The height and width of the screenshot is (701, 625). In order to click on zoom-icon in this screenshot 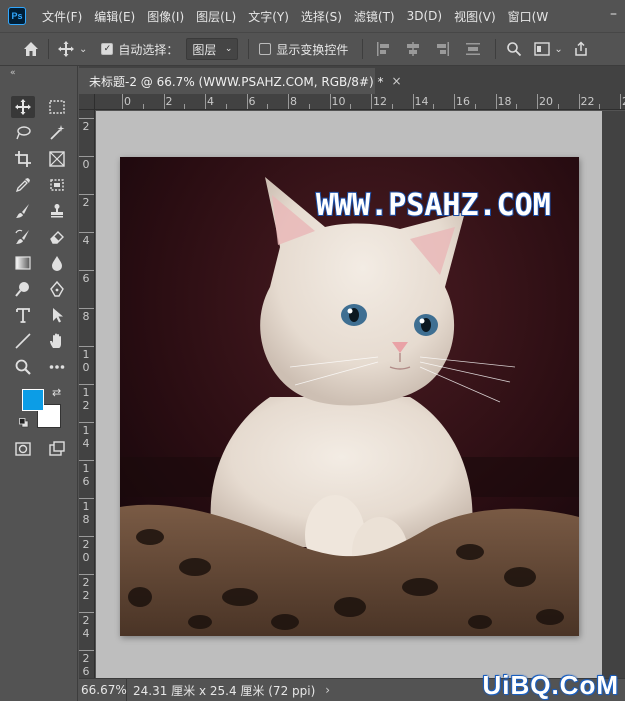, I will do `click(23, 367)`.